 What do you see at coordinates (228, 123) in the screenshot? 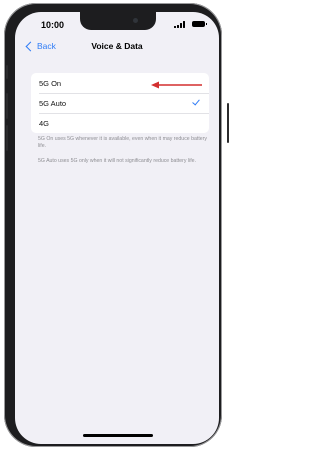
I see `side-button` at bounding box center [228, 123].